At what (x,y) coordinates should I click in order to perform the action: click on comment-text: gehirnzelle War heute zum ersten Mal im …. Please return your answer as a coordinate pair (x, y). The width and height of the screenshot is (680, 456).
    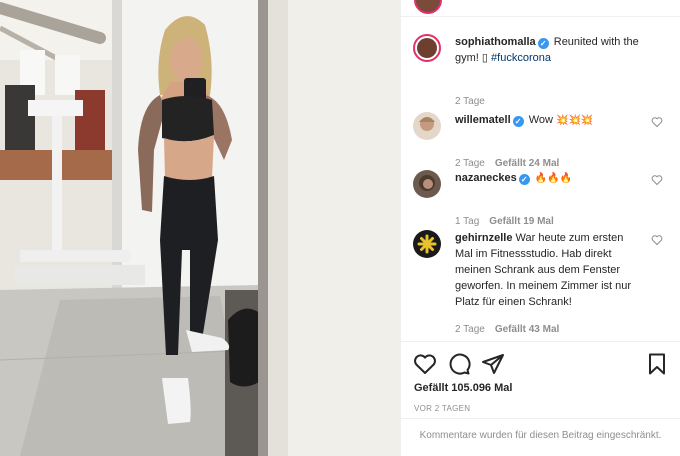
    Looking at the image, I should click on (549, 270).